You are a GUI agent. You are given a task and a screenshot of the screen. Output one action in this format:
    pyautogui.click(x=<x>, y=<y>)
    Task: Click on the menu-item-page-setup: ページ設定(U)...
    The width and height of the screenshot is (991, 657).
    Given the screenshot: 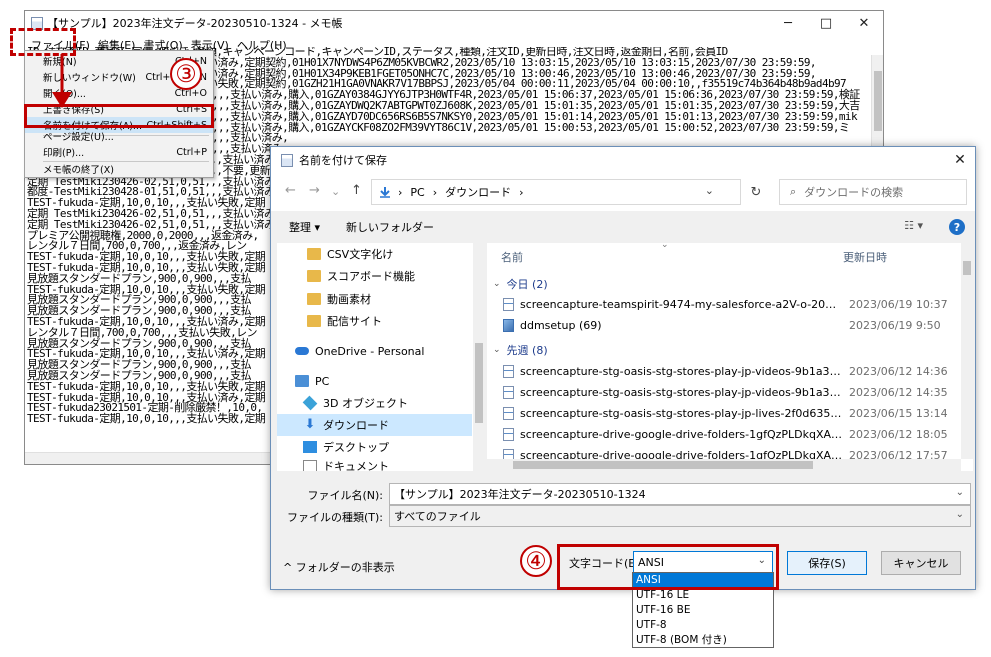 What is the action you would take?
    pyautogui.click(x=119, y=136)
    